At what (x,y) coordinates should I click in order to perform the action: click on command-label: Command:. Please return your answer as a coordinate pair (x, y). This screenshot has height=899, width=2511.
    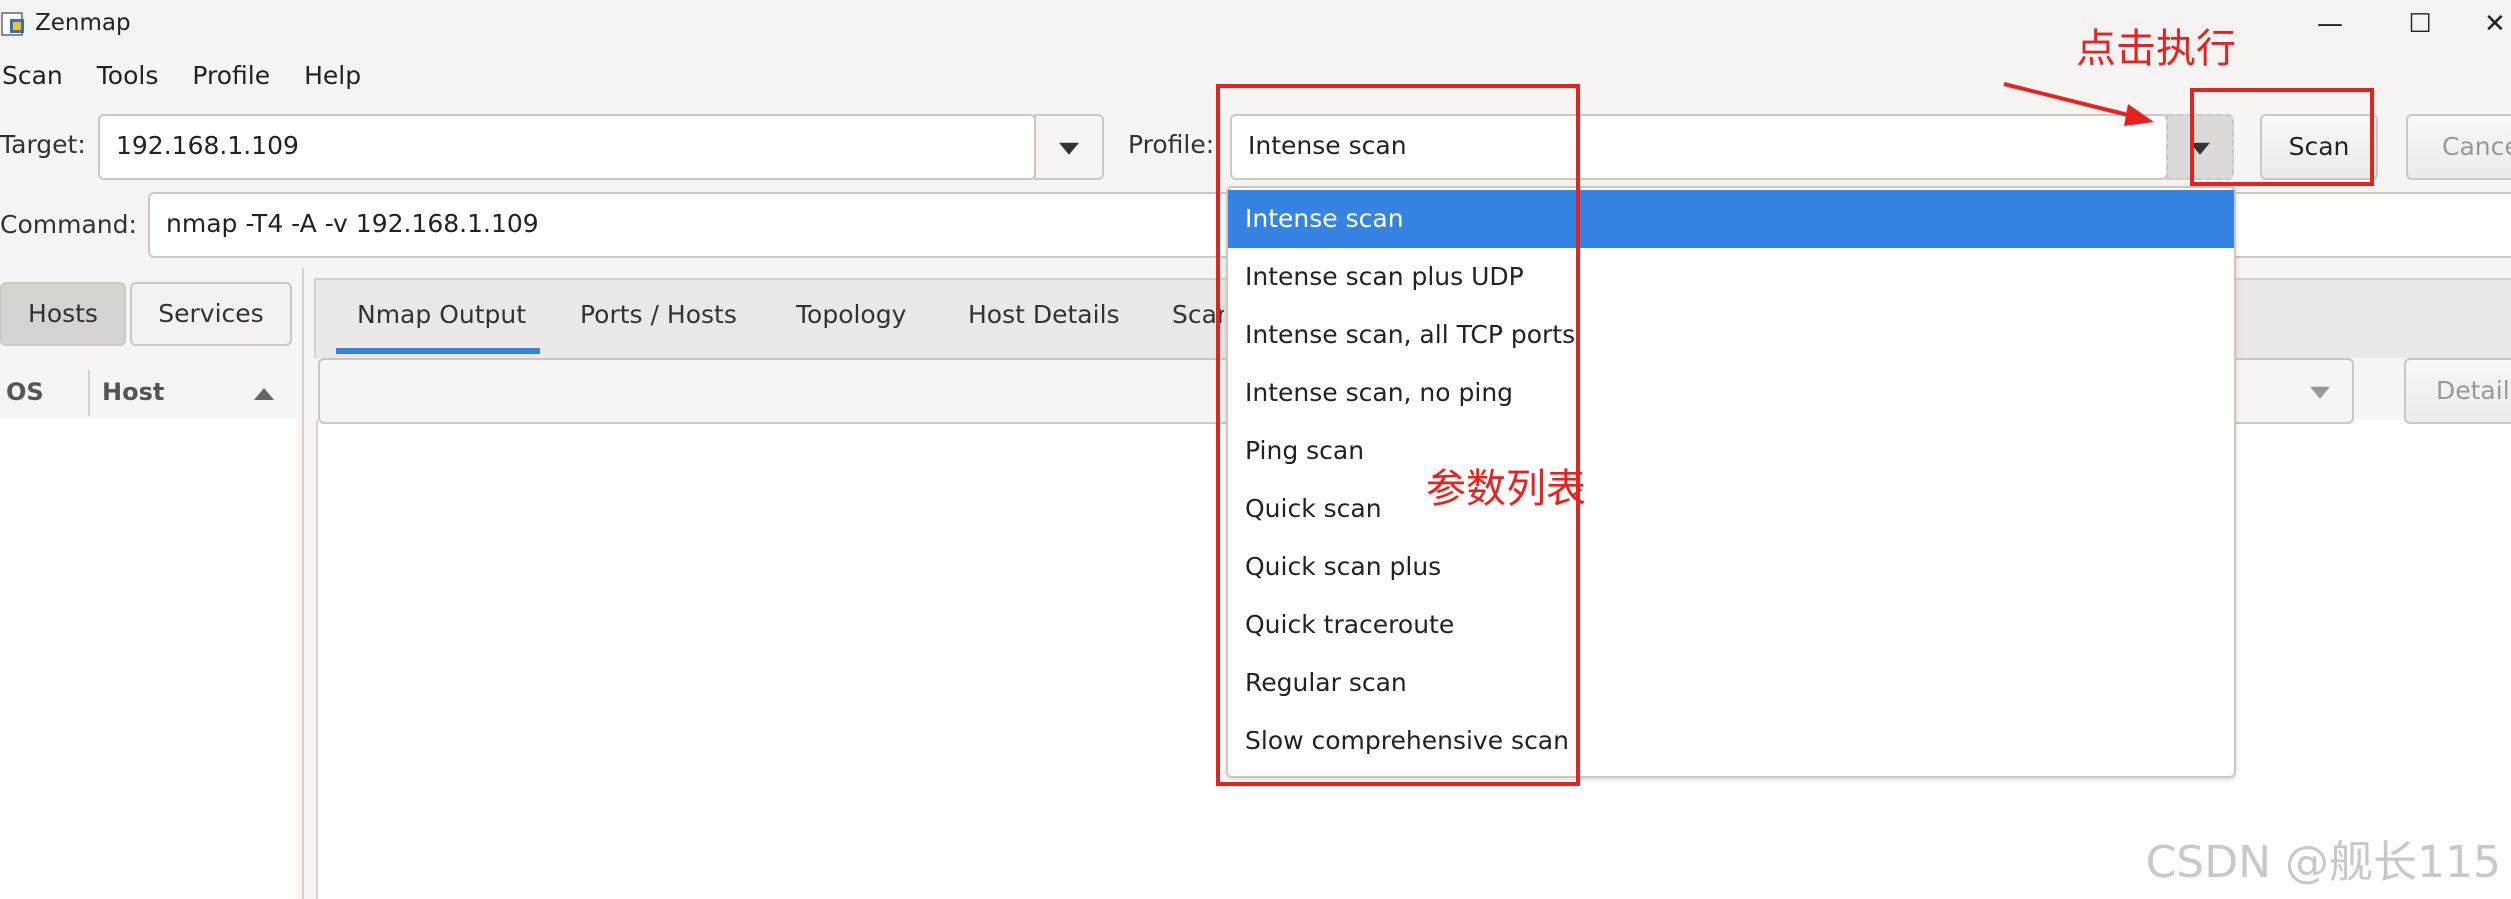
    Looking at the image, I should click on (68, 224).